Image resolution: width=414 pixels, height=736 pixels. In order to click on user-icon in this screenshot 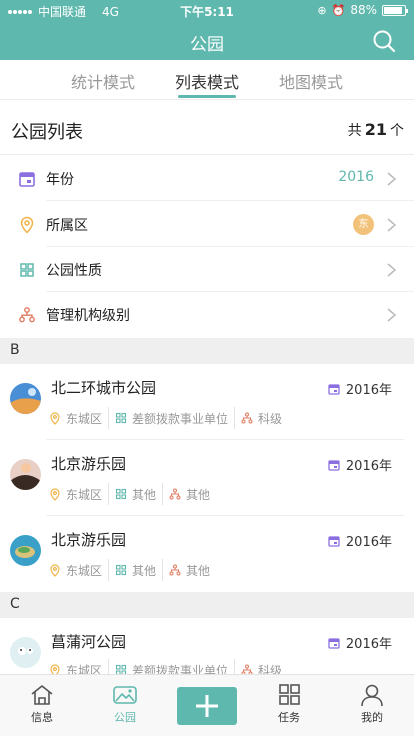, I will do `click(372, 695)`.